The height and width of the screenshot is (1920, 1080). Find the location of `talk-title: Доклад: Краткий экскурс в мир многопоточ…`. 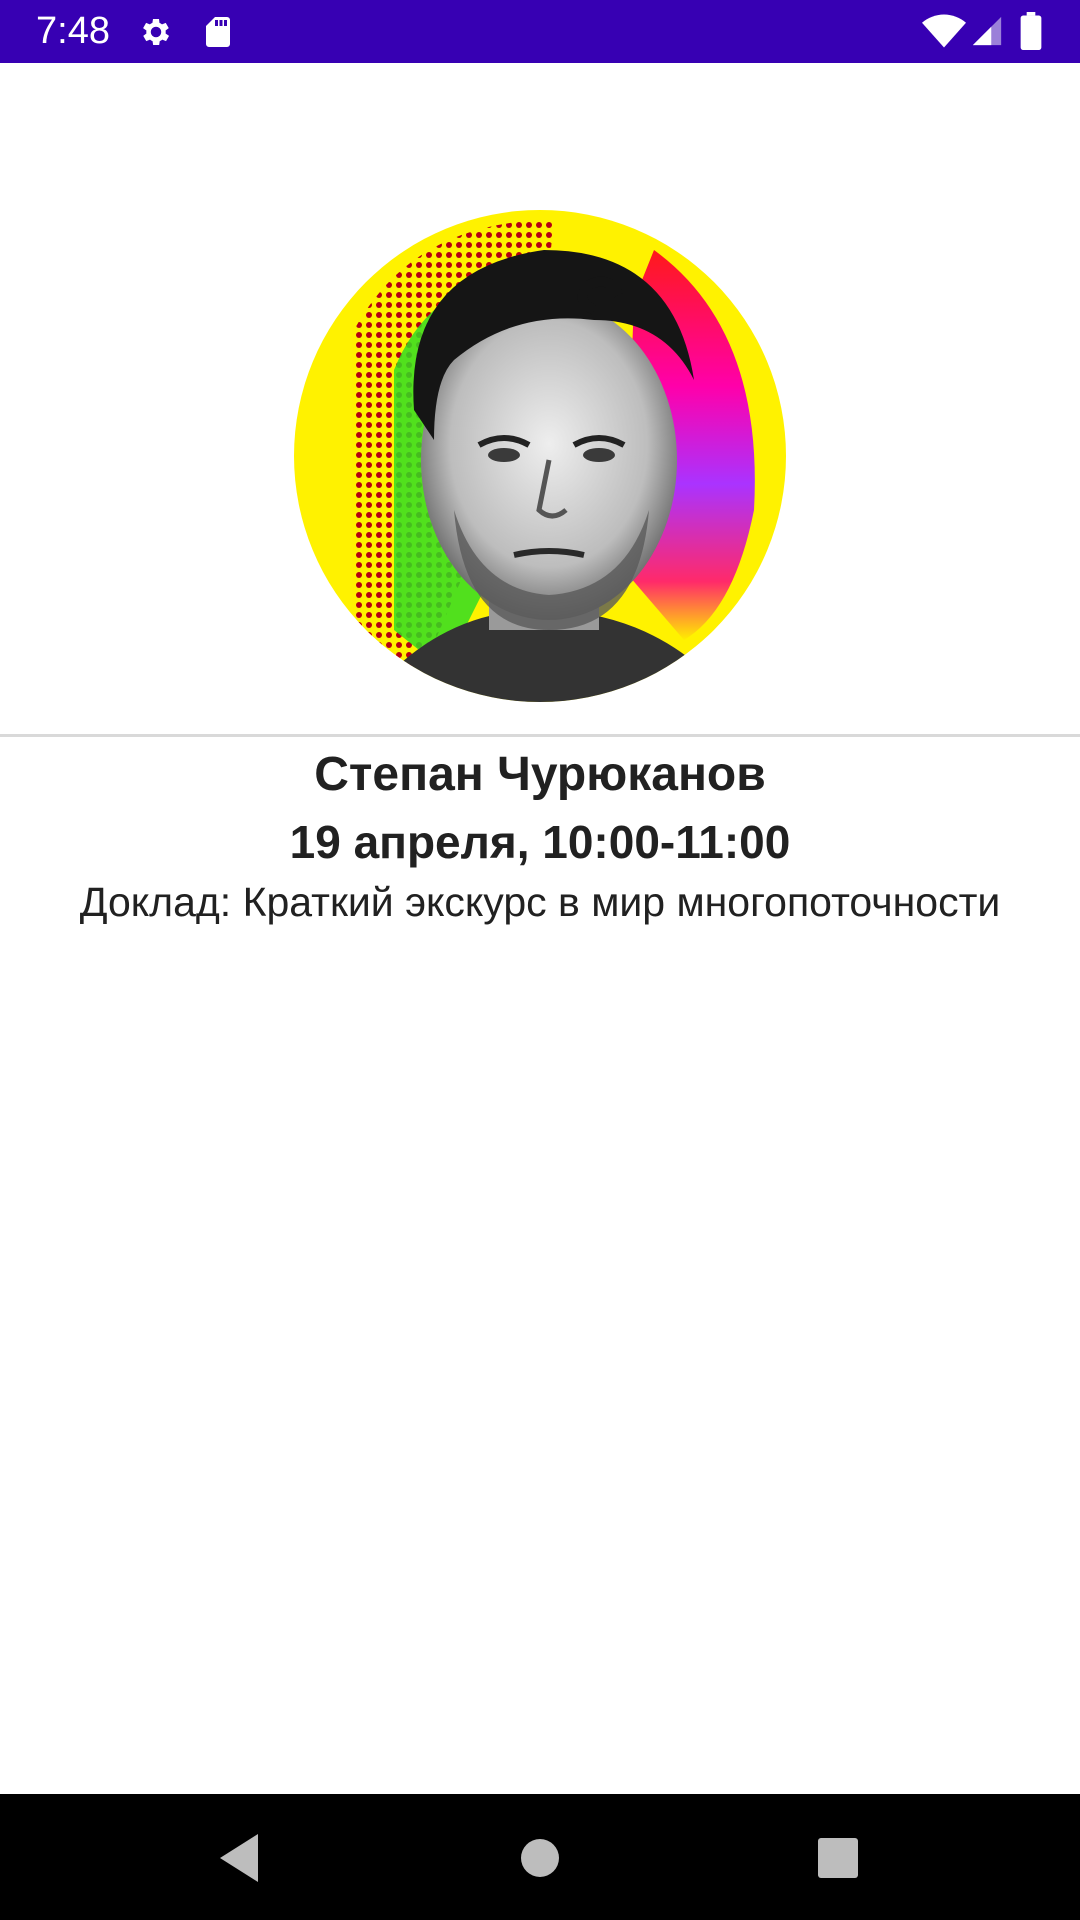

talk-title: Доклад: Краткий экскурс в мир многопоточ… is located at coordinates (540, 902).